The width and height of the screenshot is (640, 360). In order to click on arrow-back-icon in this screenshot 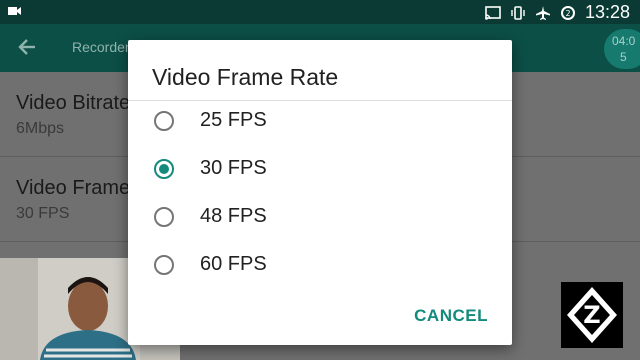, I will do `click(27, 47)`.